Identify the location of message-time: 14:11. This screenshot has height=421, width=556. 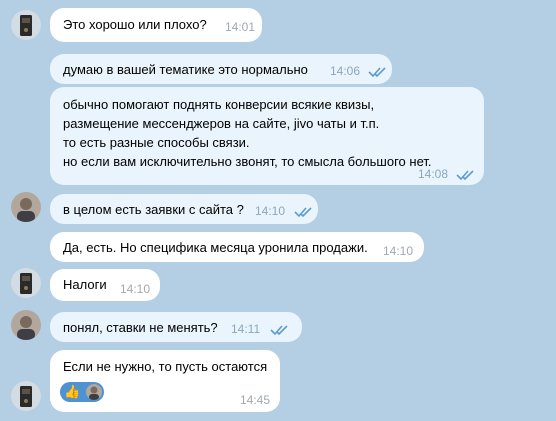
(246, 329).